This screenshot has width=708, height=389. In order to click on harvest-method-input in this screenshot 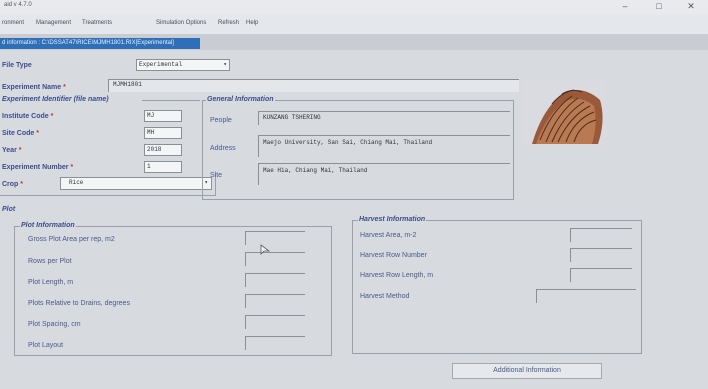, I will do `click(586, 296)`.